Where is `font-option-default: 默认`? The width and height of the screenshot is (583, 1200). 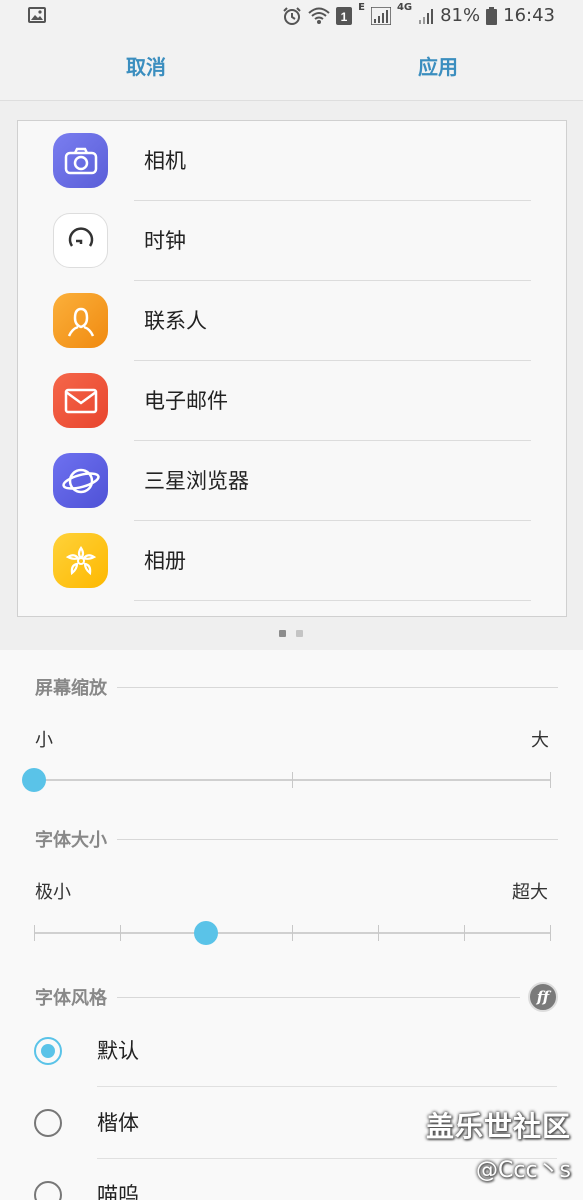
font-option-default: 默认 is located at coordinates (291, 1051).